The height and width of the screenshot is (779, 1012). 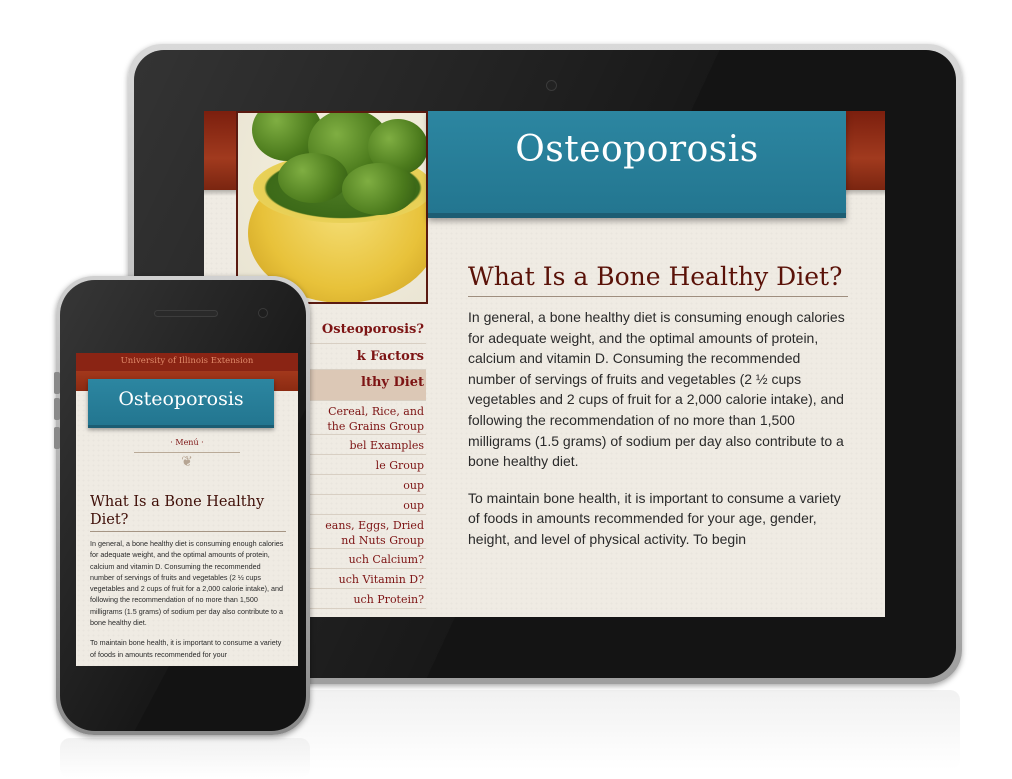 What do you see at coordinates (186, 313) in the screenshot?
I see `speaker-grille` at bounding box center [186, 313].